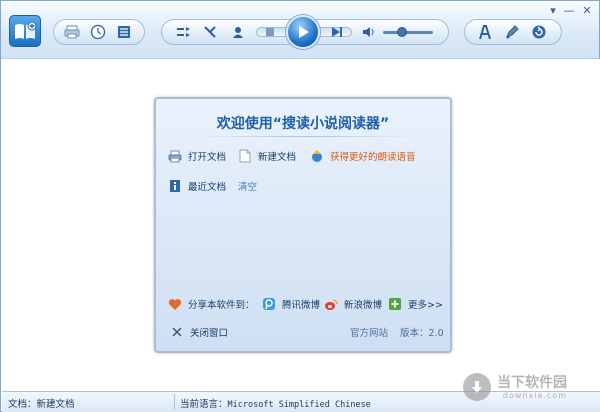 Image resolution: width=600 pixels, height=412 pixels. Describe the element at coordinates (207, 187) in the screenshot. I see `recent-documents-label: 最近文档` at that location.